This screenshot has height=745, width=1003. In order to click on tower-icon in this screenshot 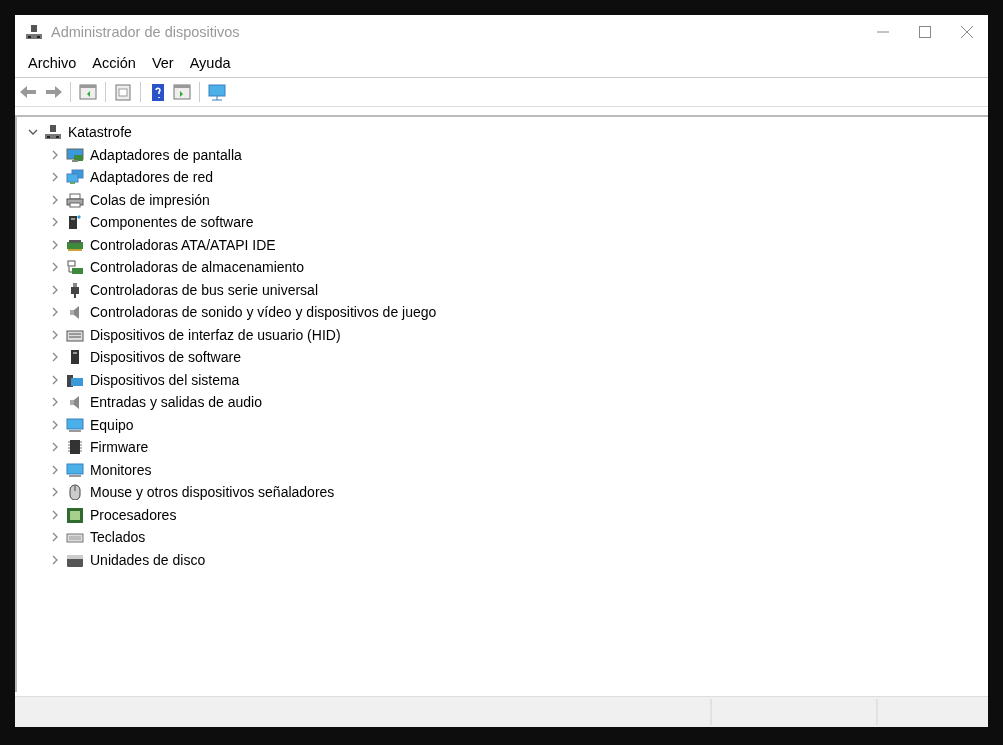, I will do `click(75, 222)`.